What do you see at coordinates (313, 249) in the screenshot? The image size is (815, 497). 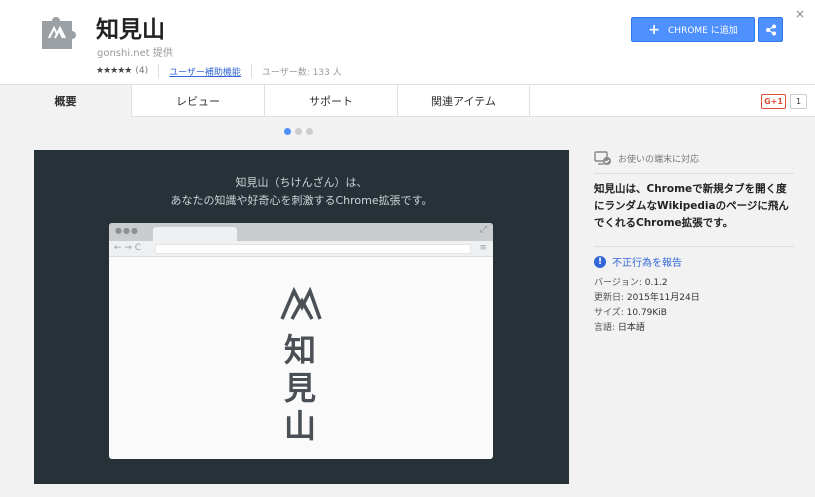 I see `browser-url-bar` at bounding box center [313, 249].